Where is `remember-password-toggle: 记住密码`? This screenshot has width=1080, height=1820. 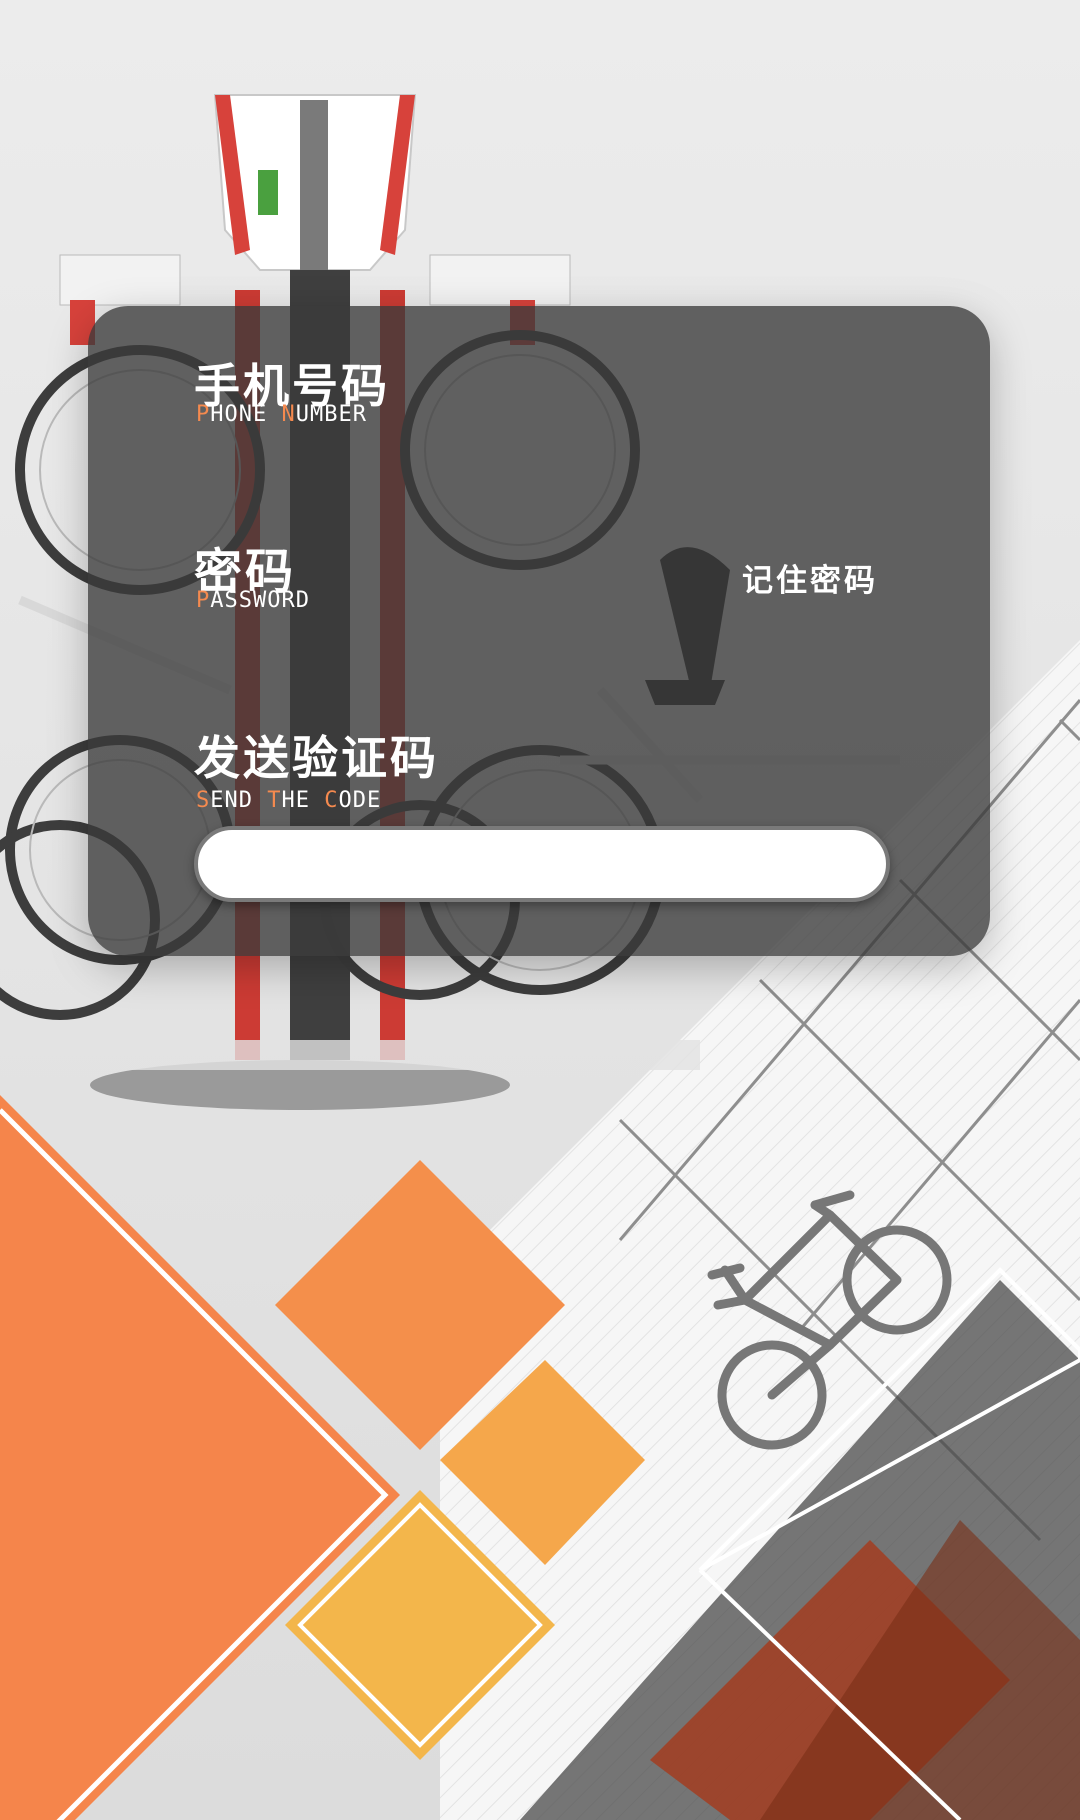 remember-password-toggle: 记住密码 is located at coordinates (810, 577).